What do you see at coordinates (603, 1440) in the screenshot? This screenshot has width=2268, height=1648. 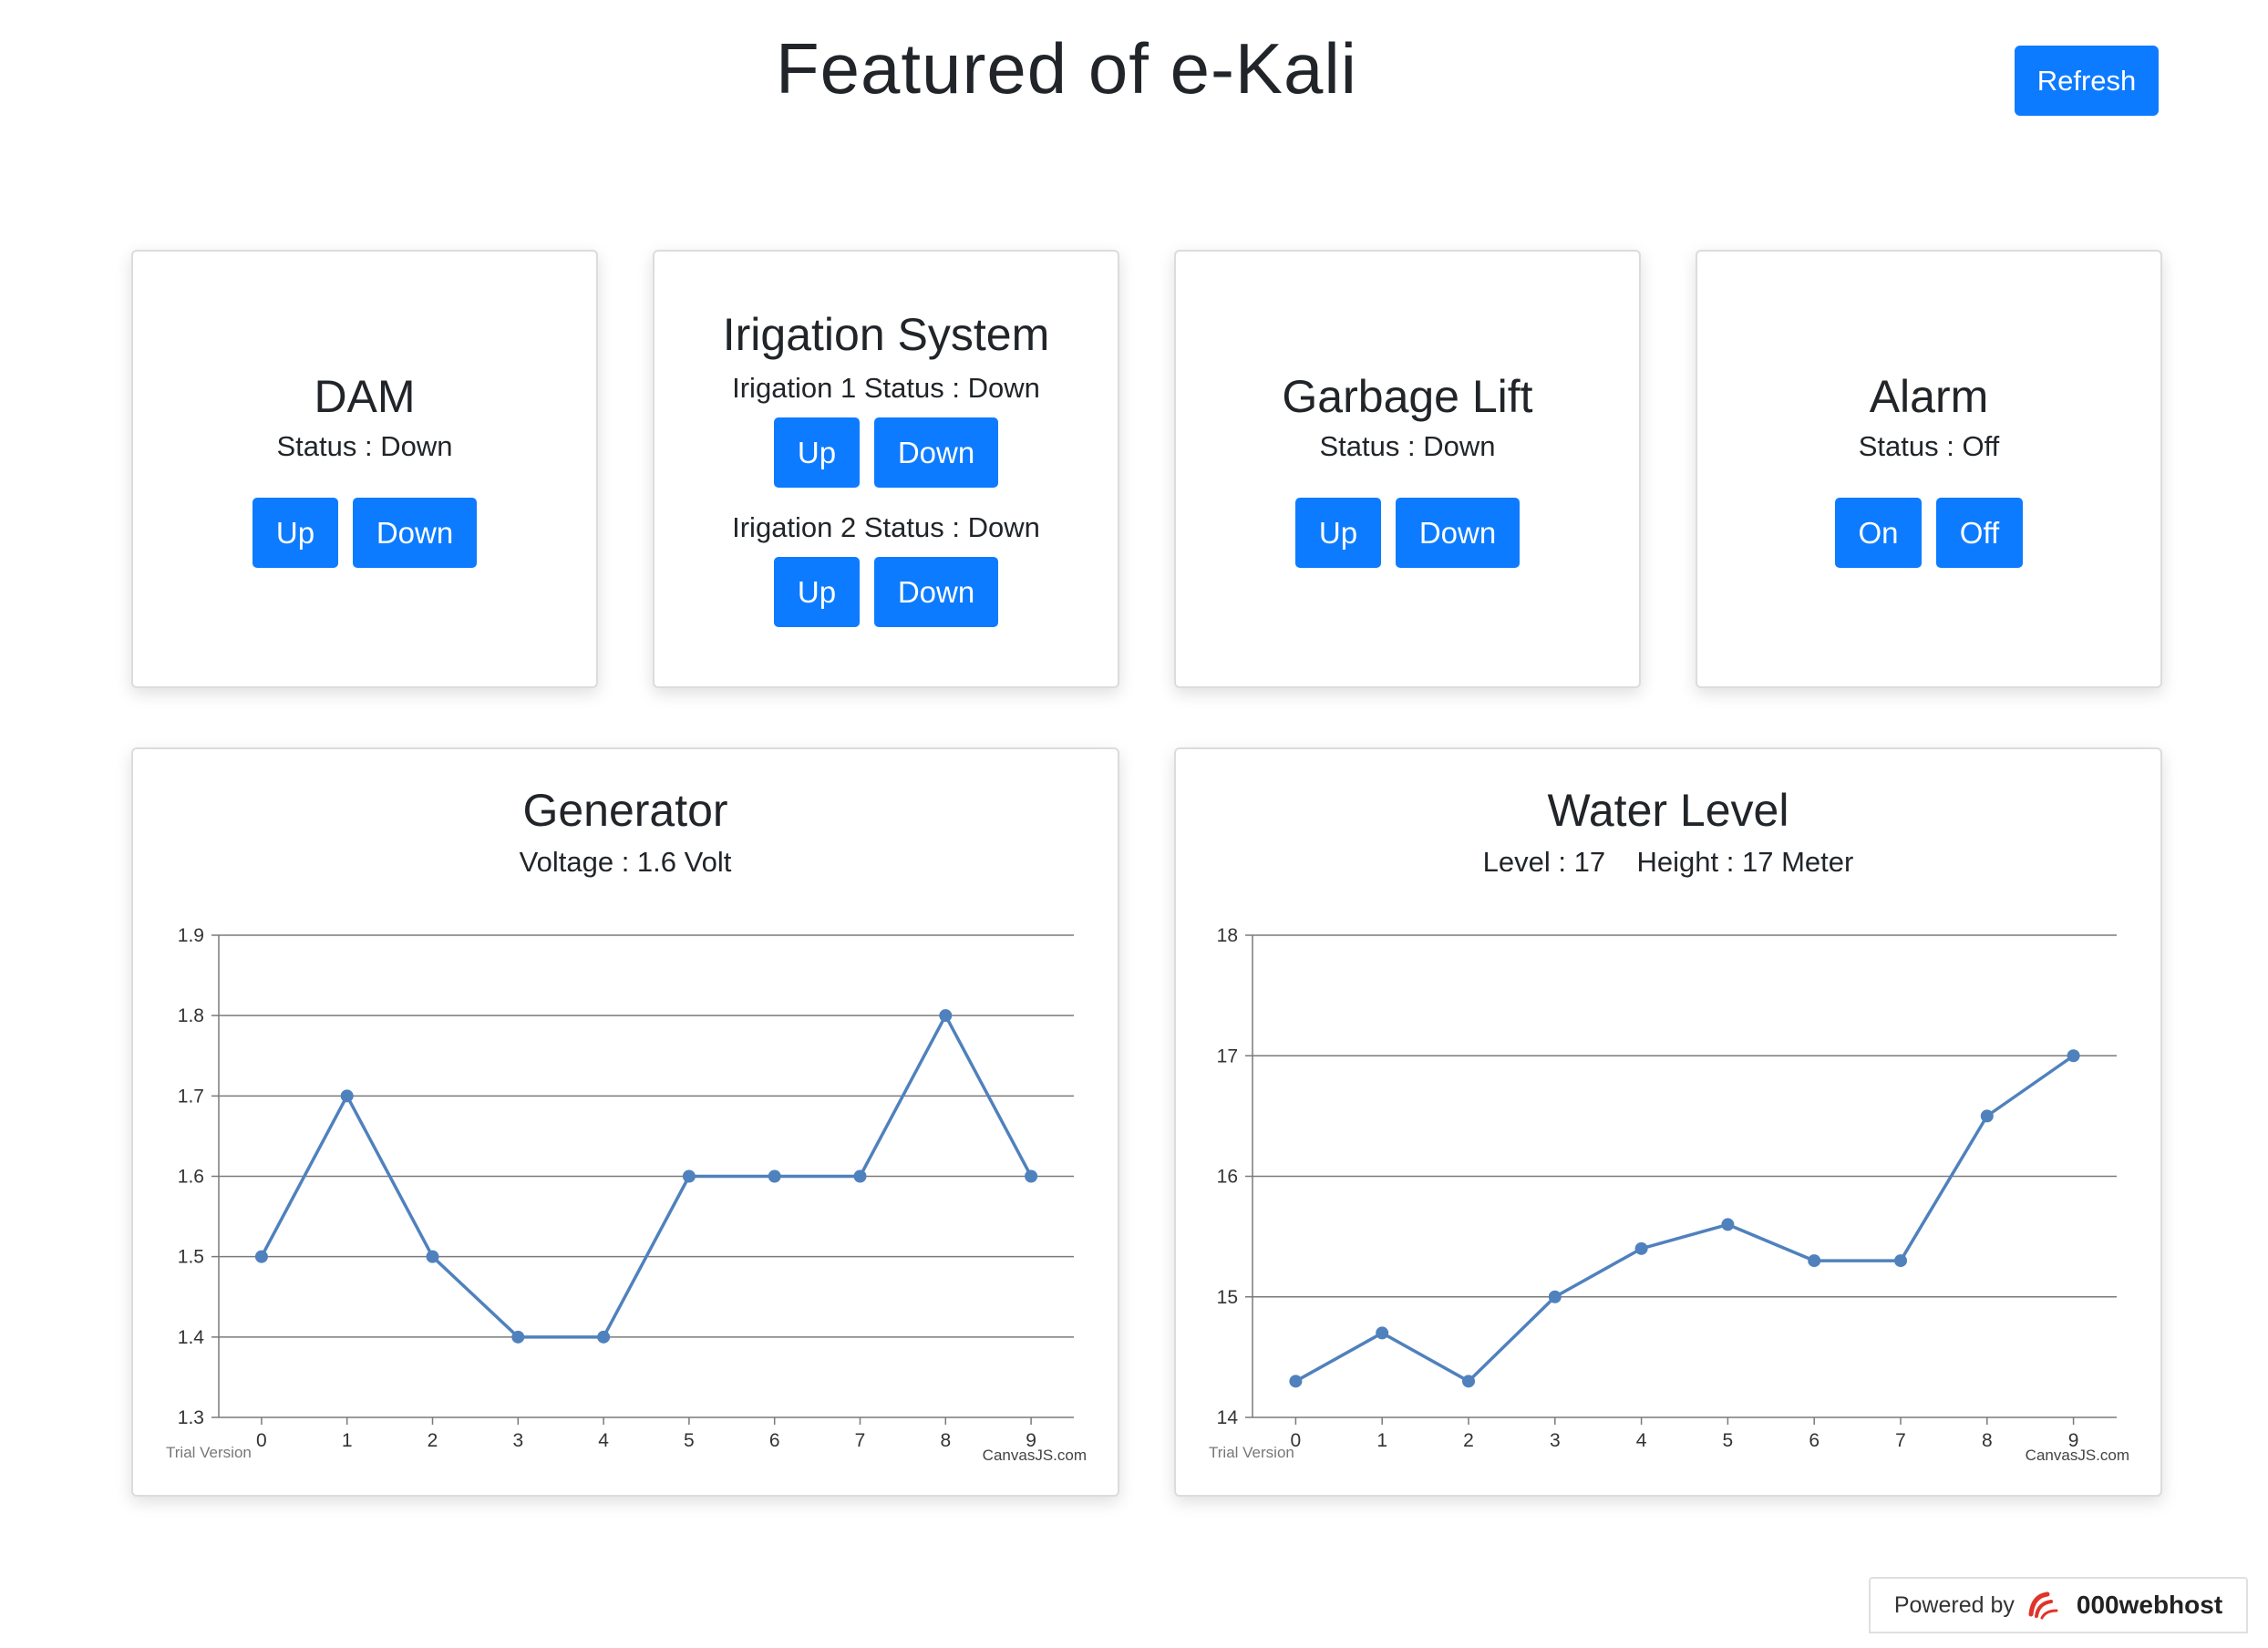 I see `generator-x-tick-label: 4` at bounding box center [603, 1440].